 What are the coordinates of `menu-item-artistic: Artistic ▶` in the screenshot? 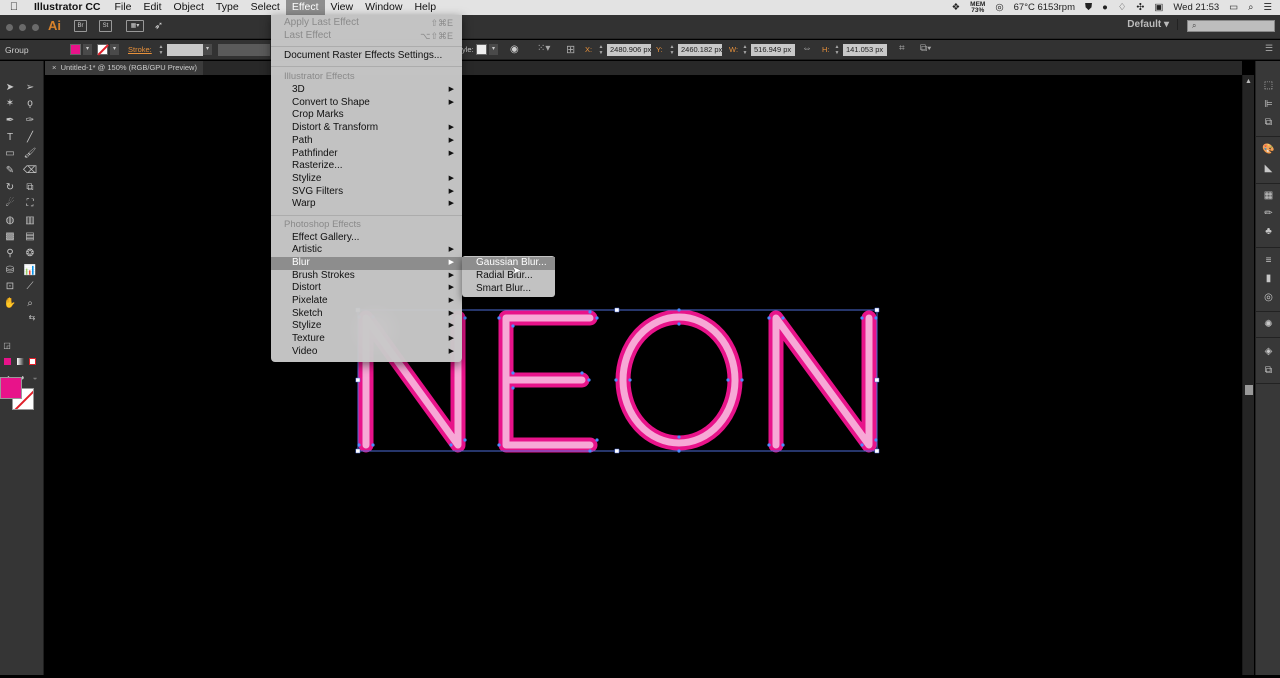 It's located at (366, 250).